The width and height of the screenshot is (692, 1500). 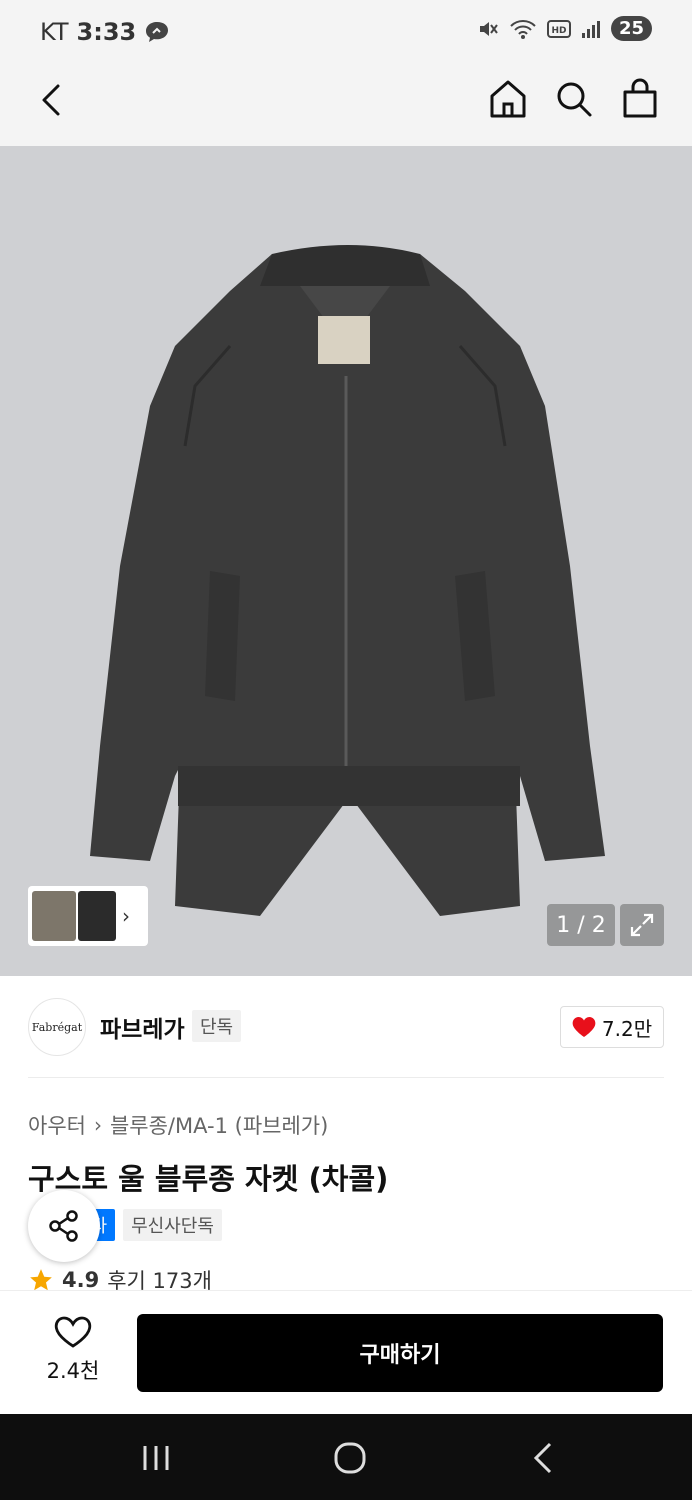 I want to click on signal-icon, so click(x=590, y=29).